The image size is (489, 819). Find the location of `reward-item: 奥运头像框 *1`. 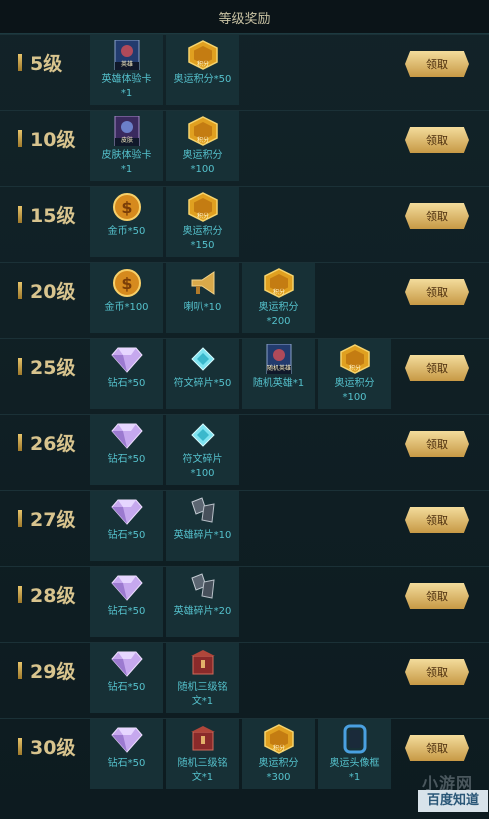

reward-item: 奥运头像框 *1 is located at coordinates (354, 754).